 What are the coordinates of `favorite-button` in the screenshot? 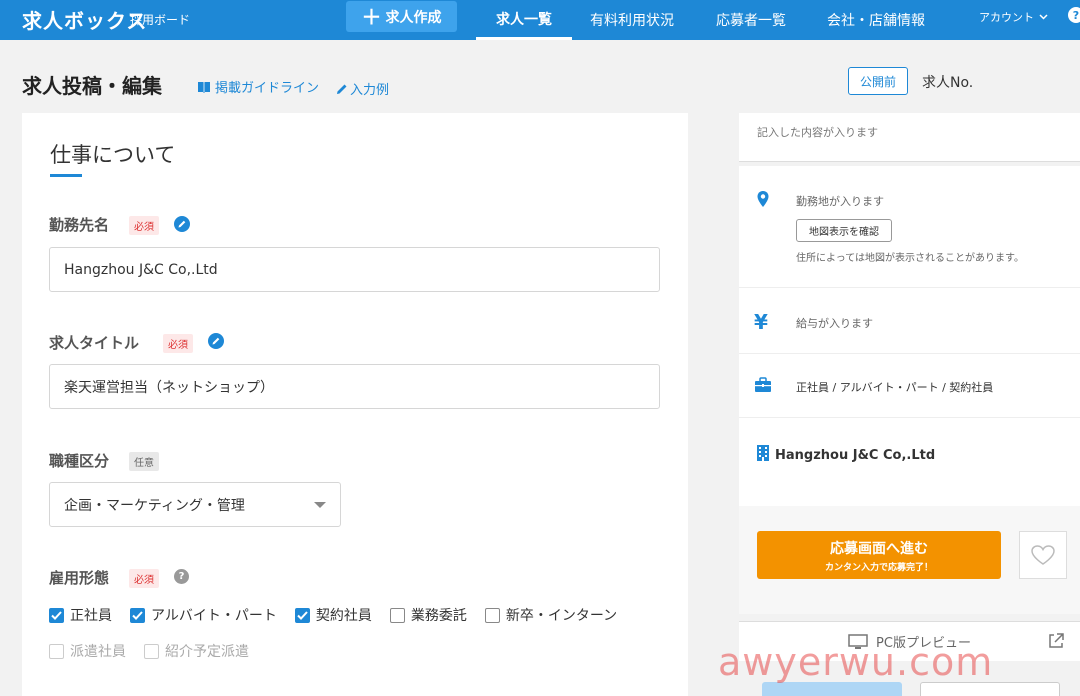 It's located at (1043, 555).